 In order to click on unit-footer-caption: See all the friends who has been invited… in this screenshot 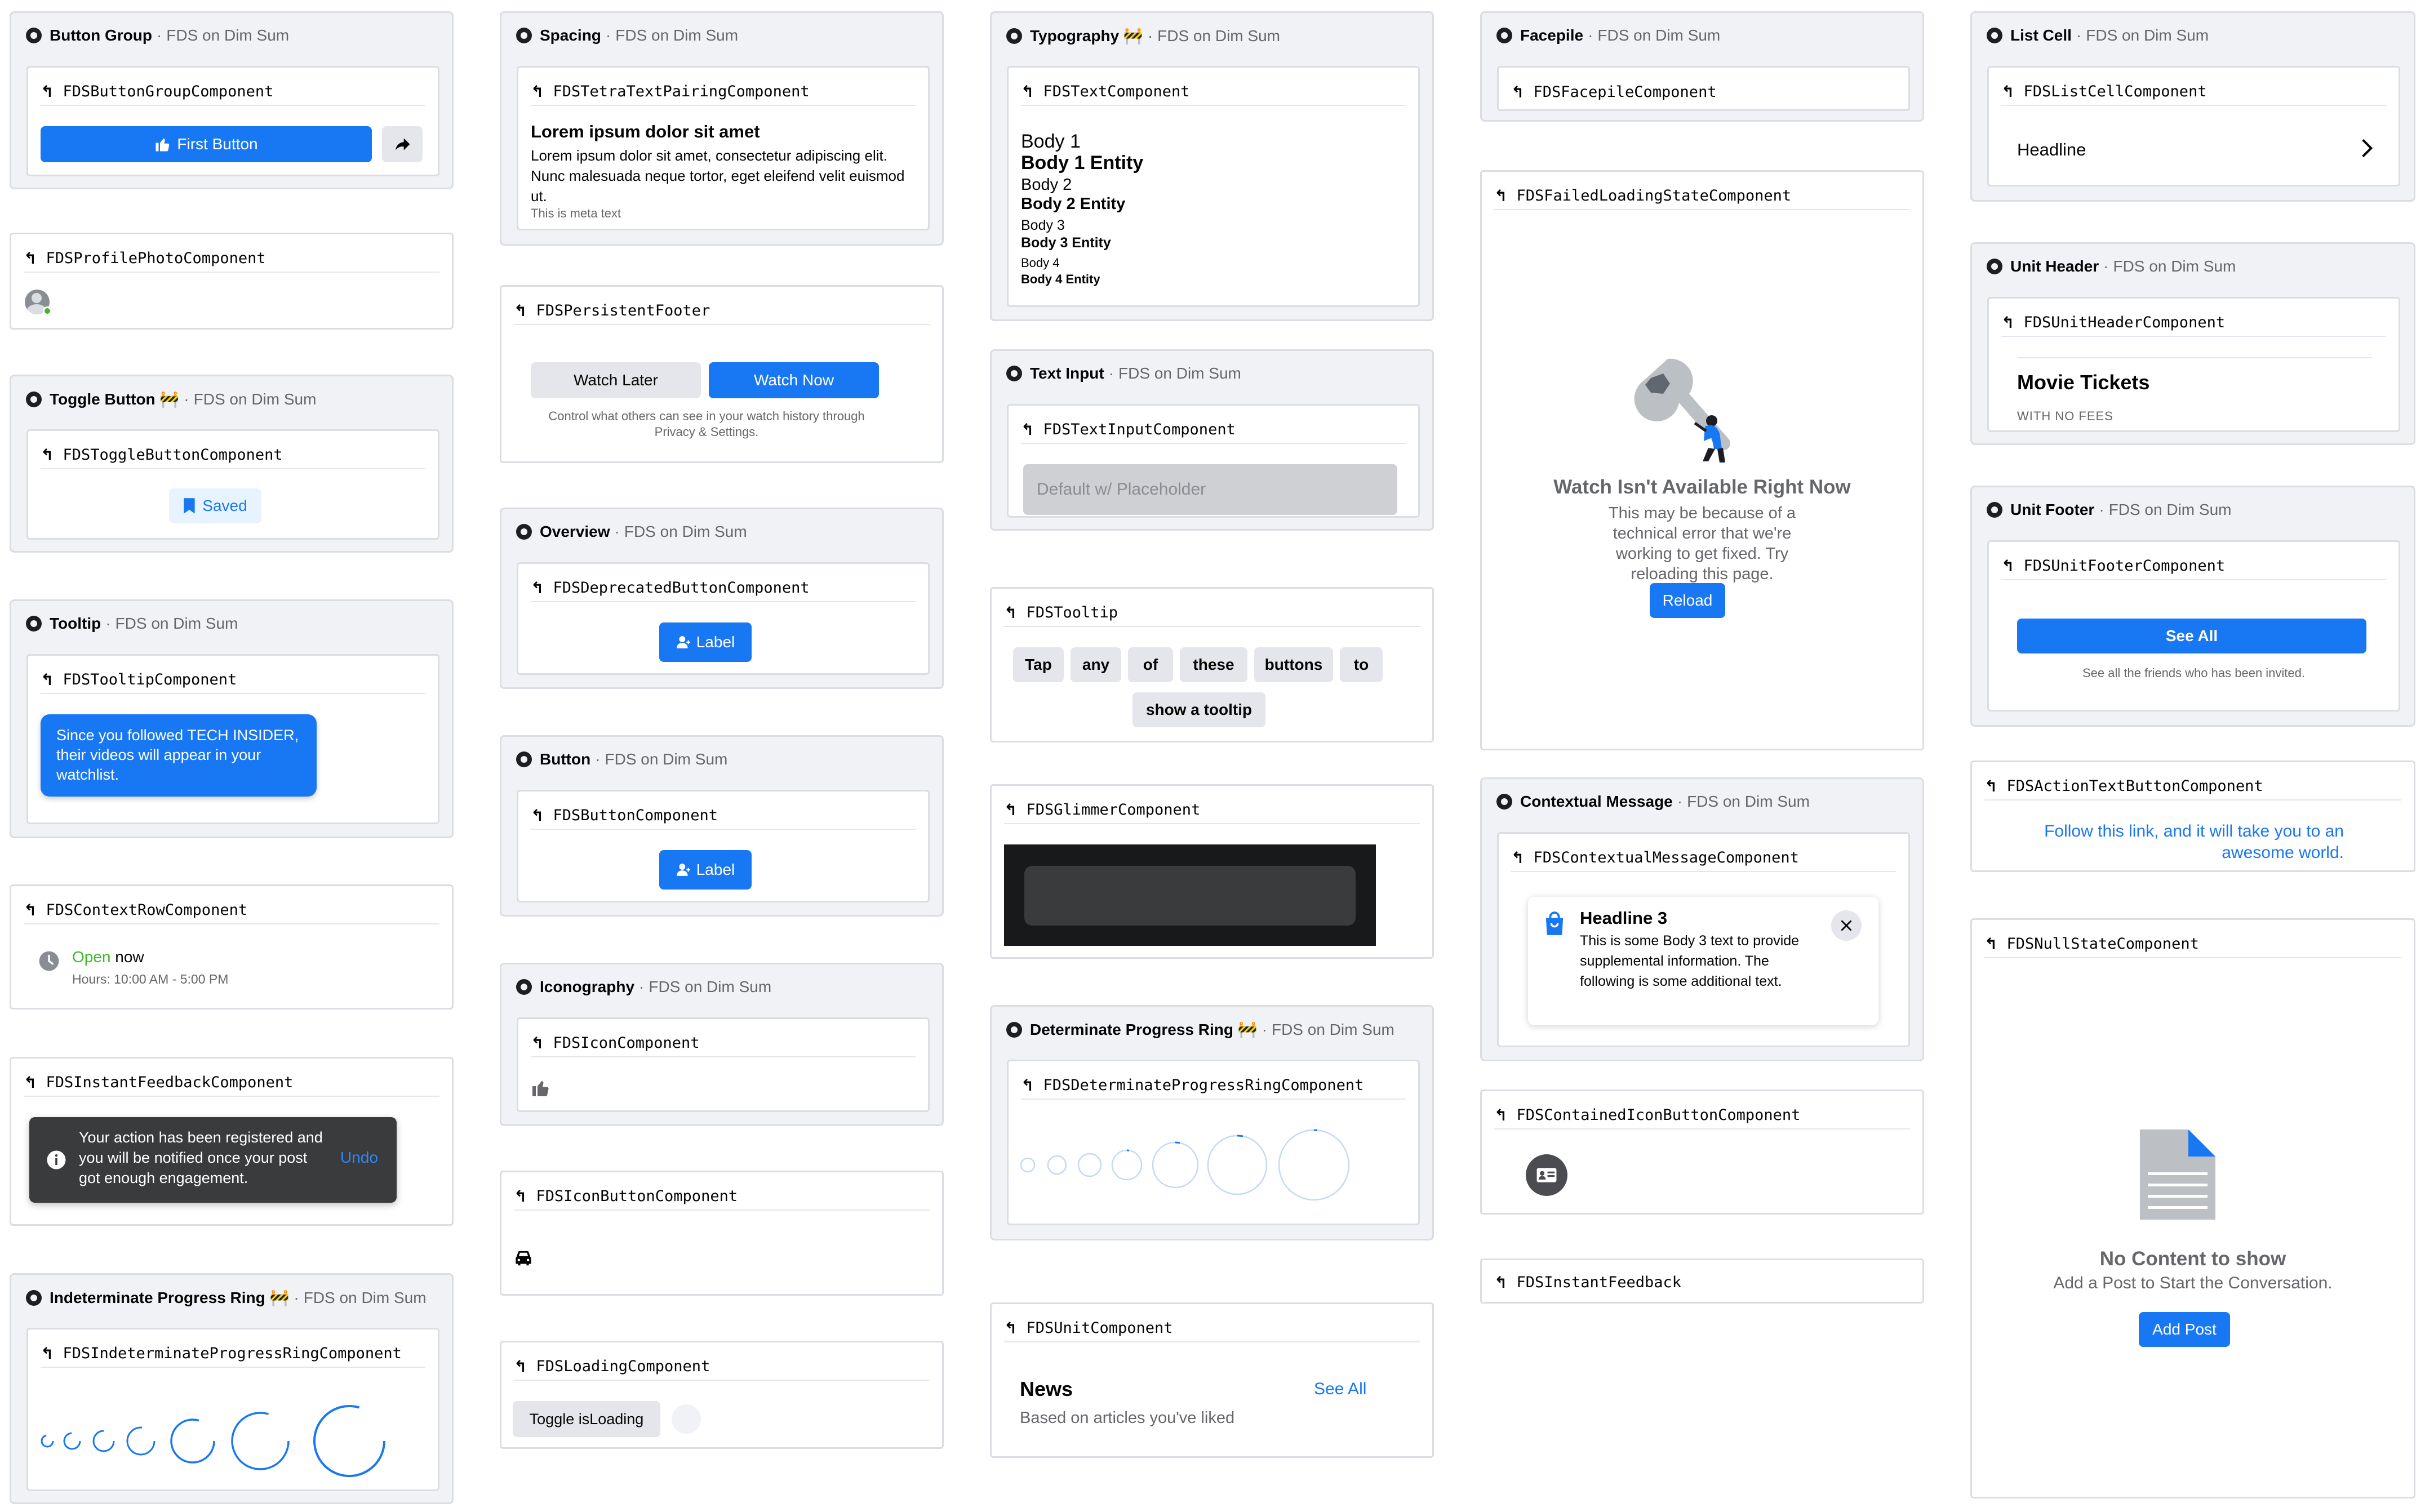, I will do `click(2194, 673)`.